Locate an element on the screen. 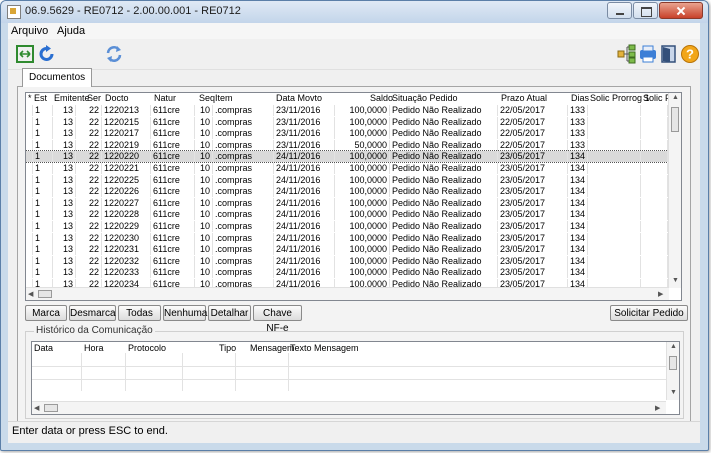 This screenshot has height=453, width=711. minimize-button is located at coordinates (619, 10).